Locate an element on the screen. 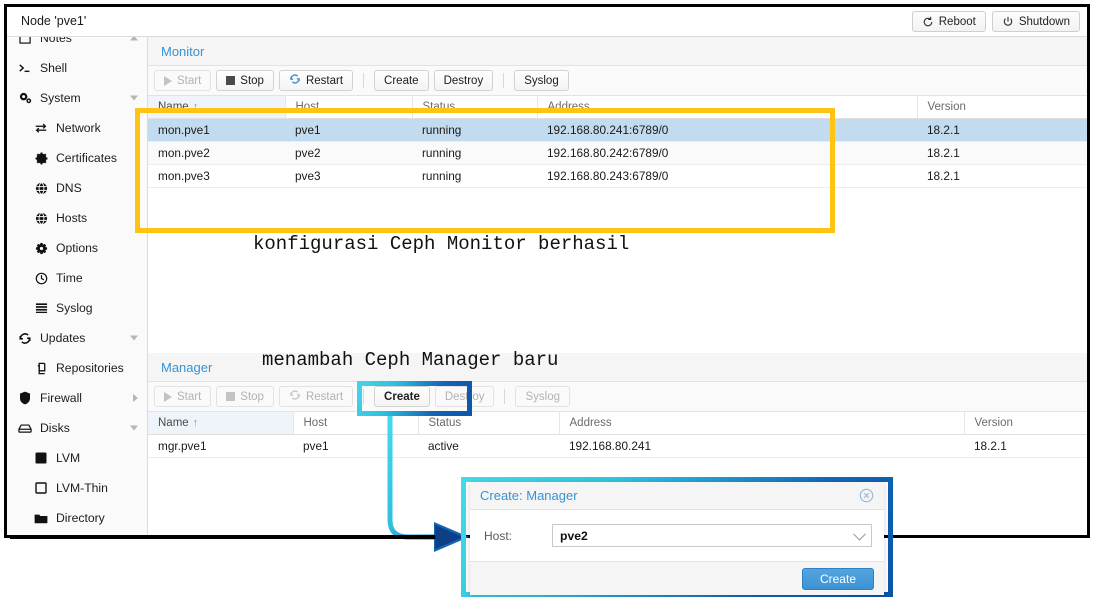  sidebar-item-label: Notes is located at coordinates (56, 41).